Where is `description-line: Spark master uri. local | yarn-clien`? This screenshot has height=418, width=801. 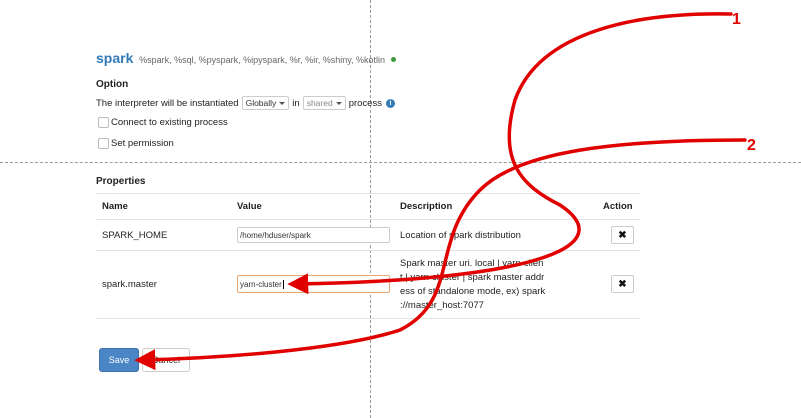 description-line: Spark master uri. local | yarn-clien is located at coordinates (472, 263).